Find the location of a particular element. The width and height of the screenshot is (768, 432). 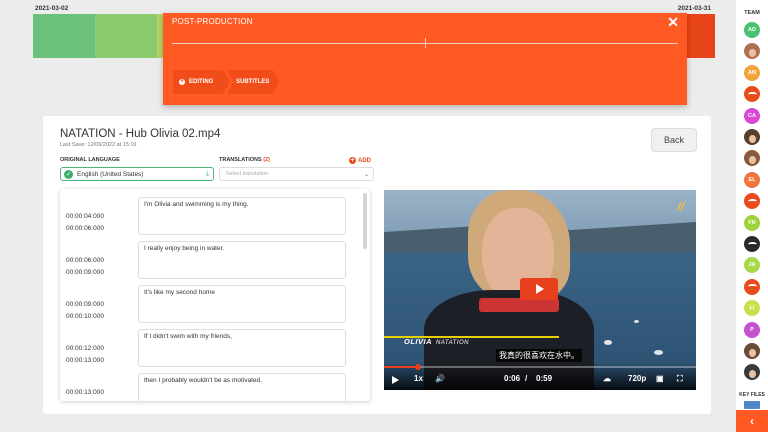

cloud-download-icon: ☁ is located at coordinates (607, 378).